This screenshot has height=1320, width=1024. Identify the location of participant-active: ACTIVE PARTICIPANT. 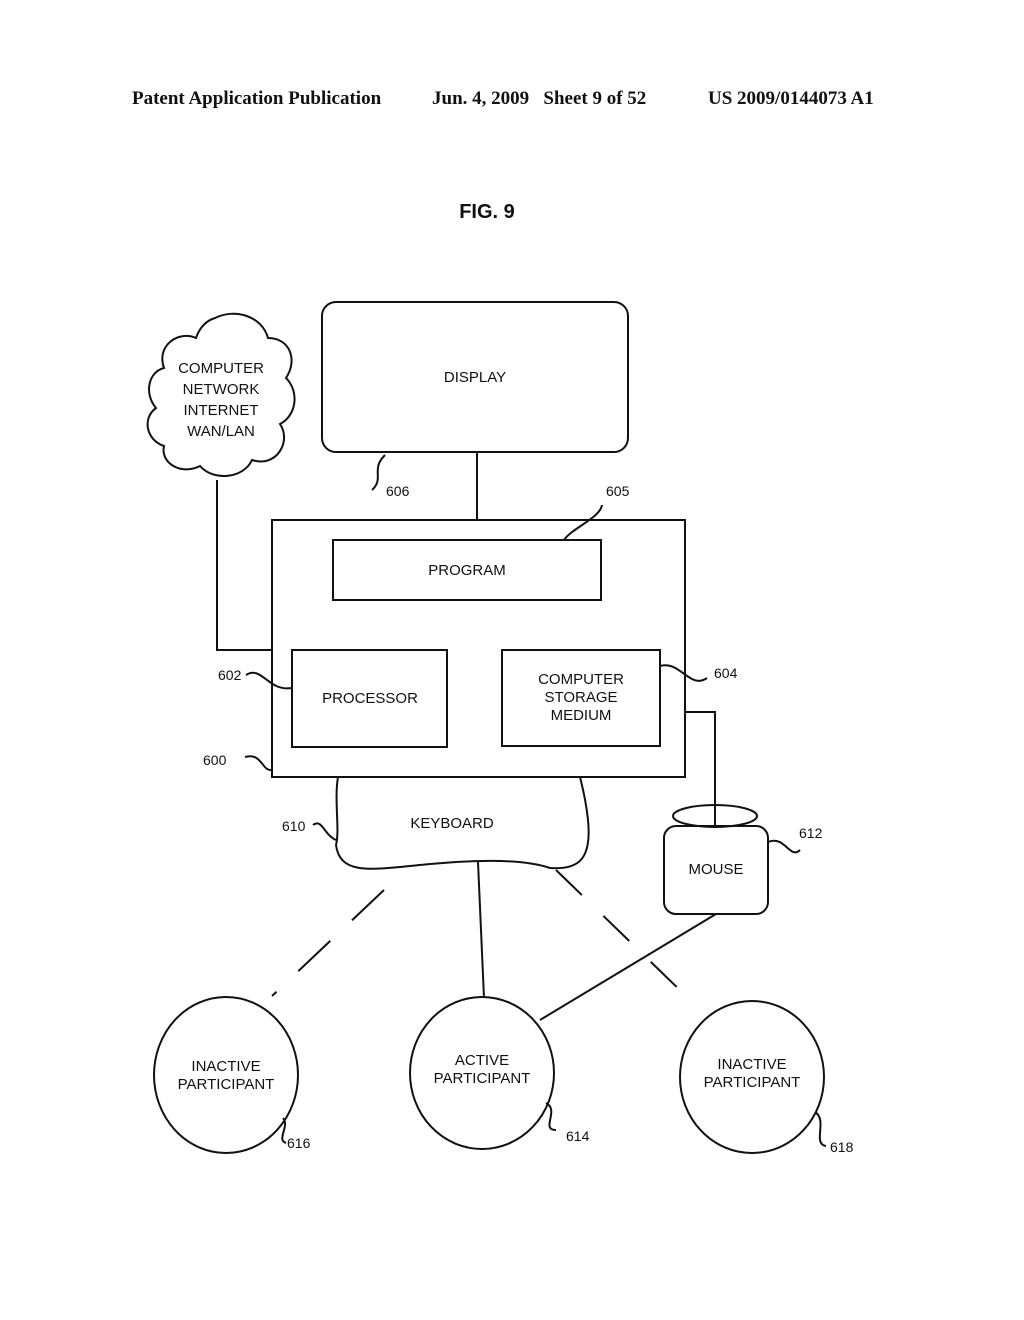
(482, 1073).